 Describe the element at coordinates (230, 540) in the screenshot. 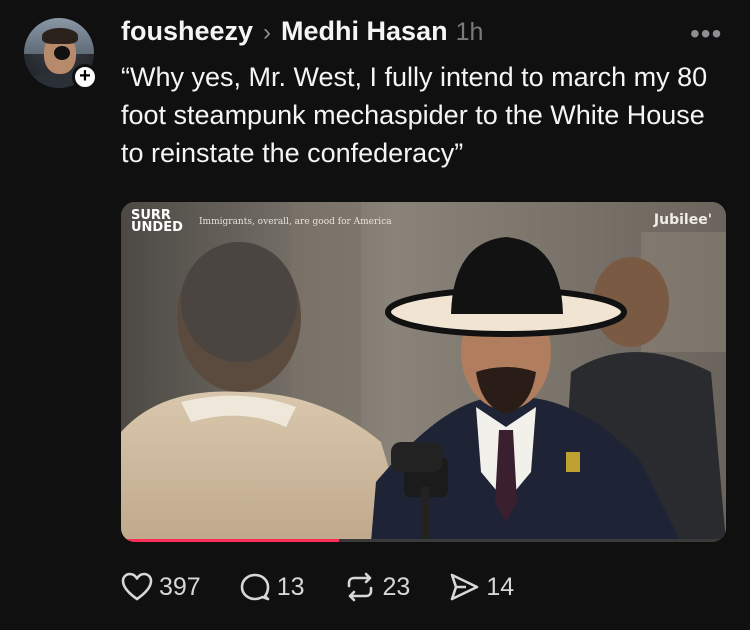

I see `video-progress-fill` at that location.